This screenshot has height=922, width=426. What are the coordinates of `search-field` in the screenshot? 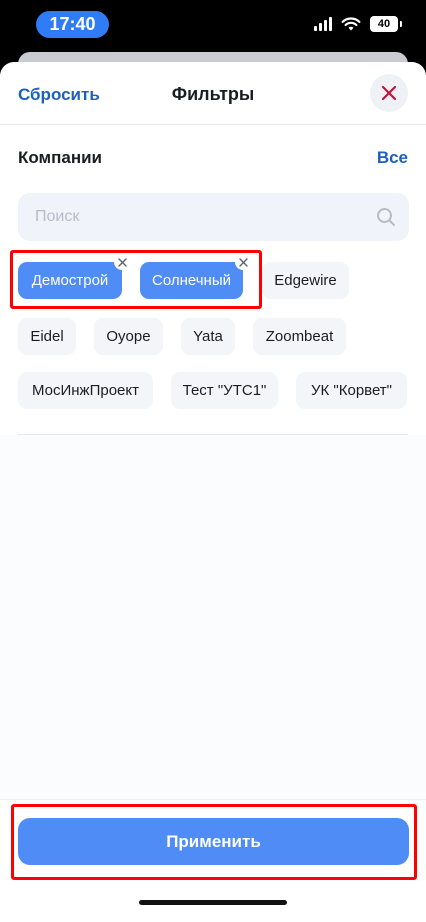 It's located at (213, 217).